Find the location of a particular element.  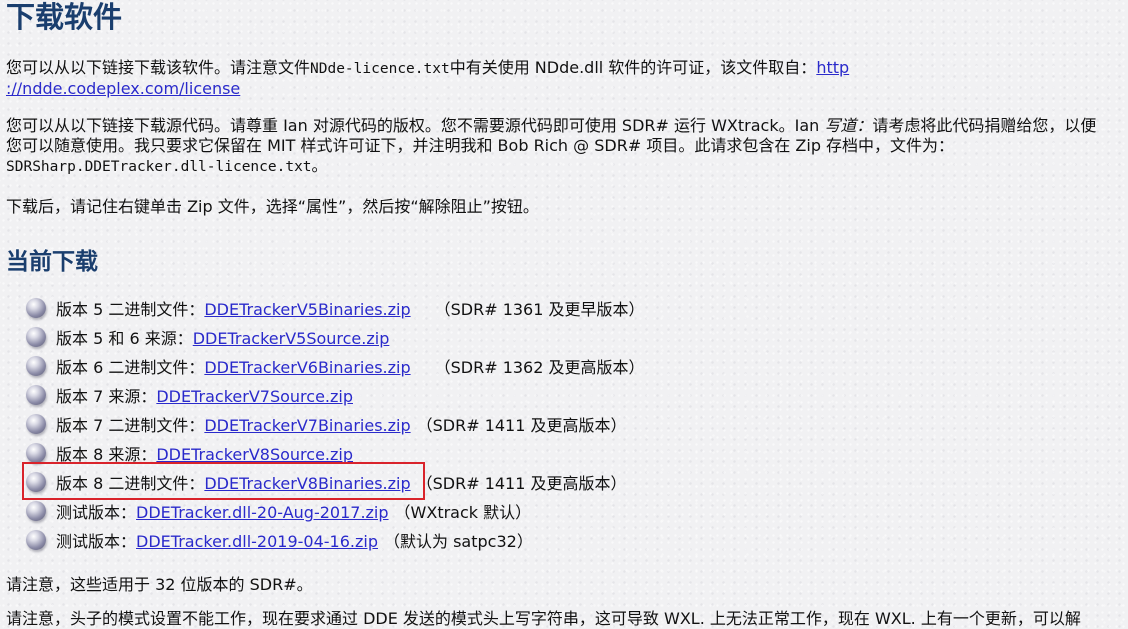

download-link-test-2019: DDETracker.dll-2019-04-16.zip is located at coordinates (257, 541).